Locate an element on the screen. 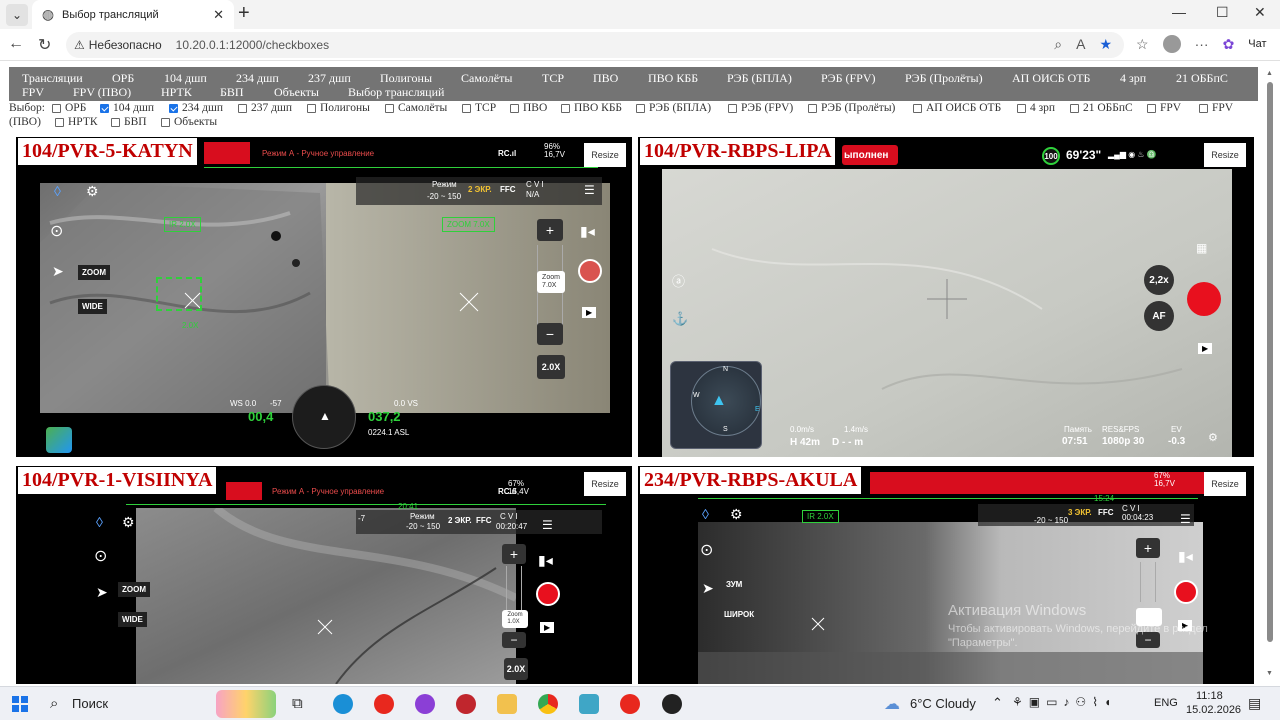 This screenshot has width=1280, height=720. tray-chevron-icon: ⌃ is located at coordinates (997, 703).